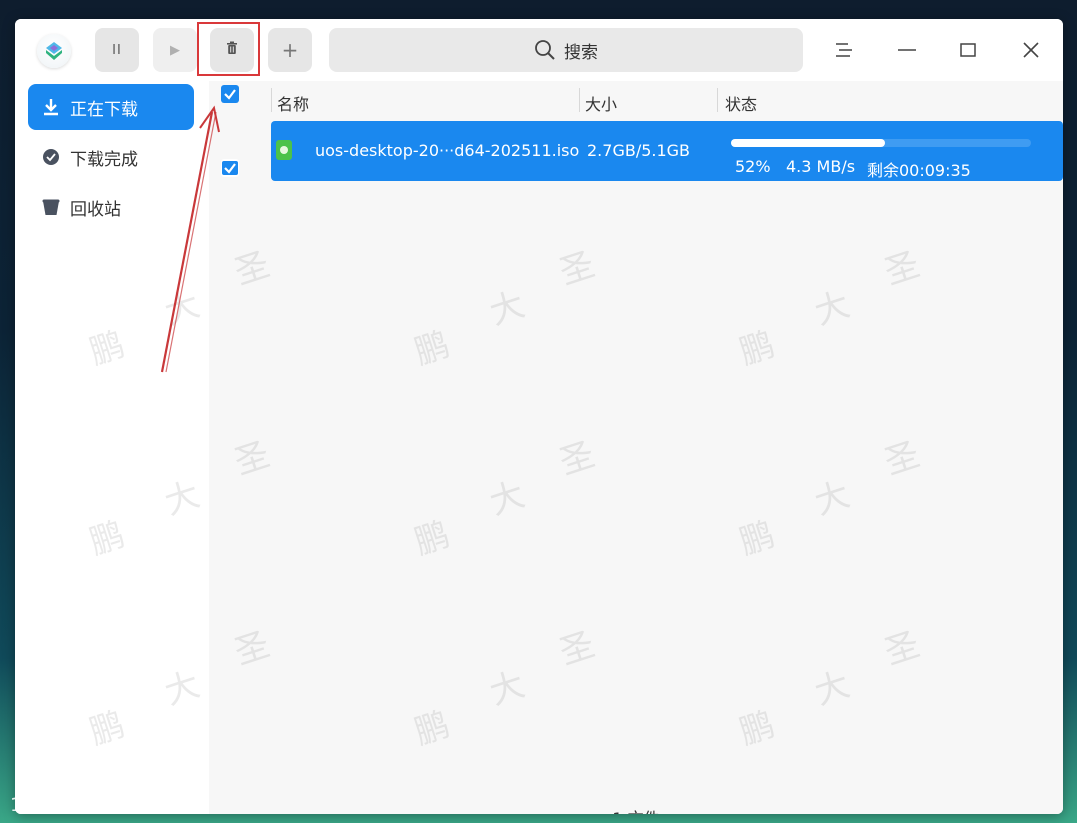 This screenshot has height=823, width=1077. What do you see at coordinates (190, 239) in the screenshot?
I see `annotation-arrow` at bounding box center [190, 239].